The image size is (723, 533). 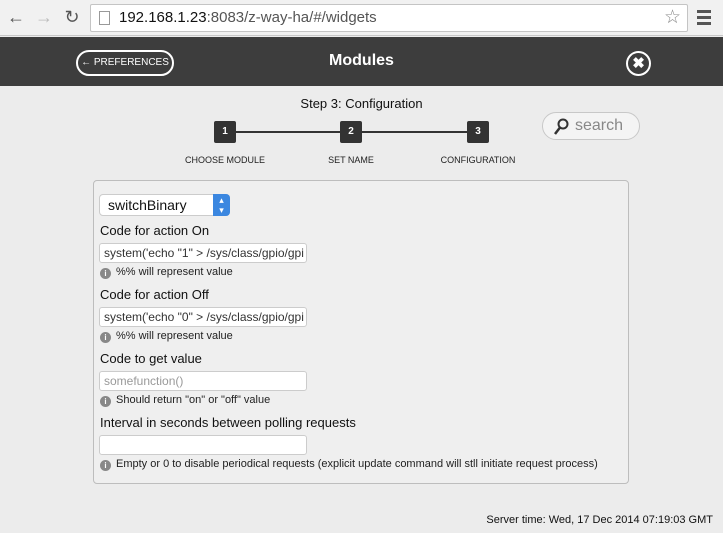 I want to click on get-value-help: i Should return "on" or "off" value, so click(x=185, y=400).